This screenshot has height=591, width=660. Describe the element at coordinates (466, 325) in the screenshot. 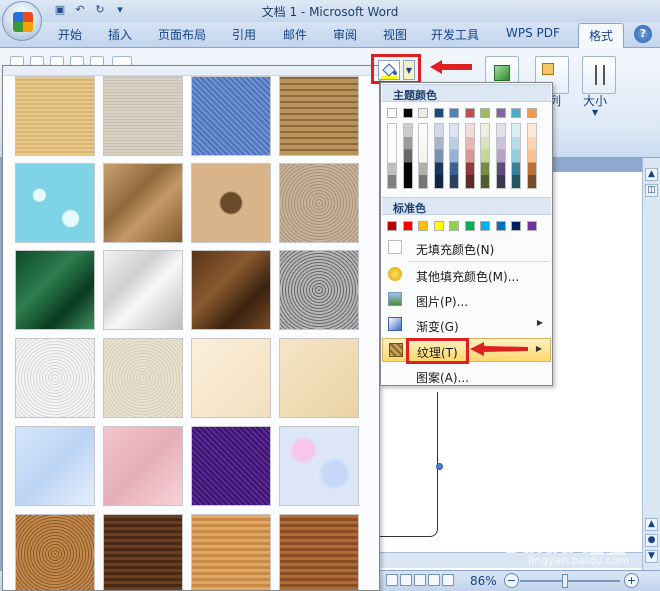

I see `menu-item-gradient: 渐变(G) ▶` at that location.